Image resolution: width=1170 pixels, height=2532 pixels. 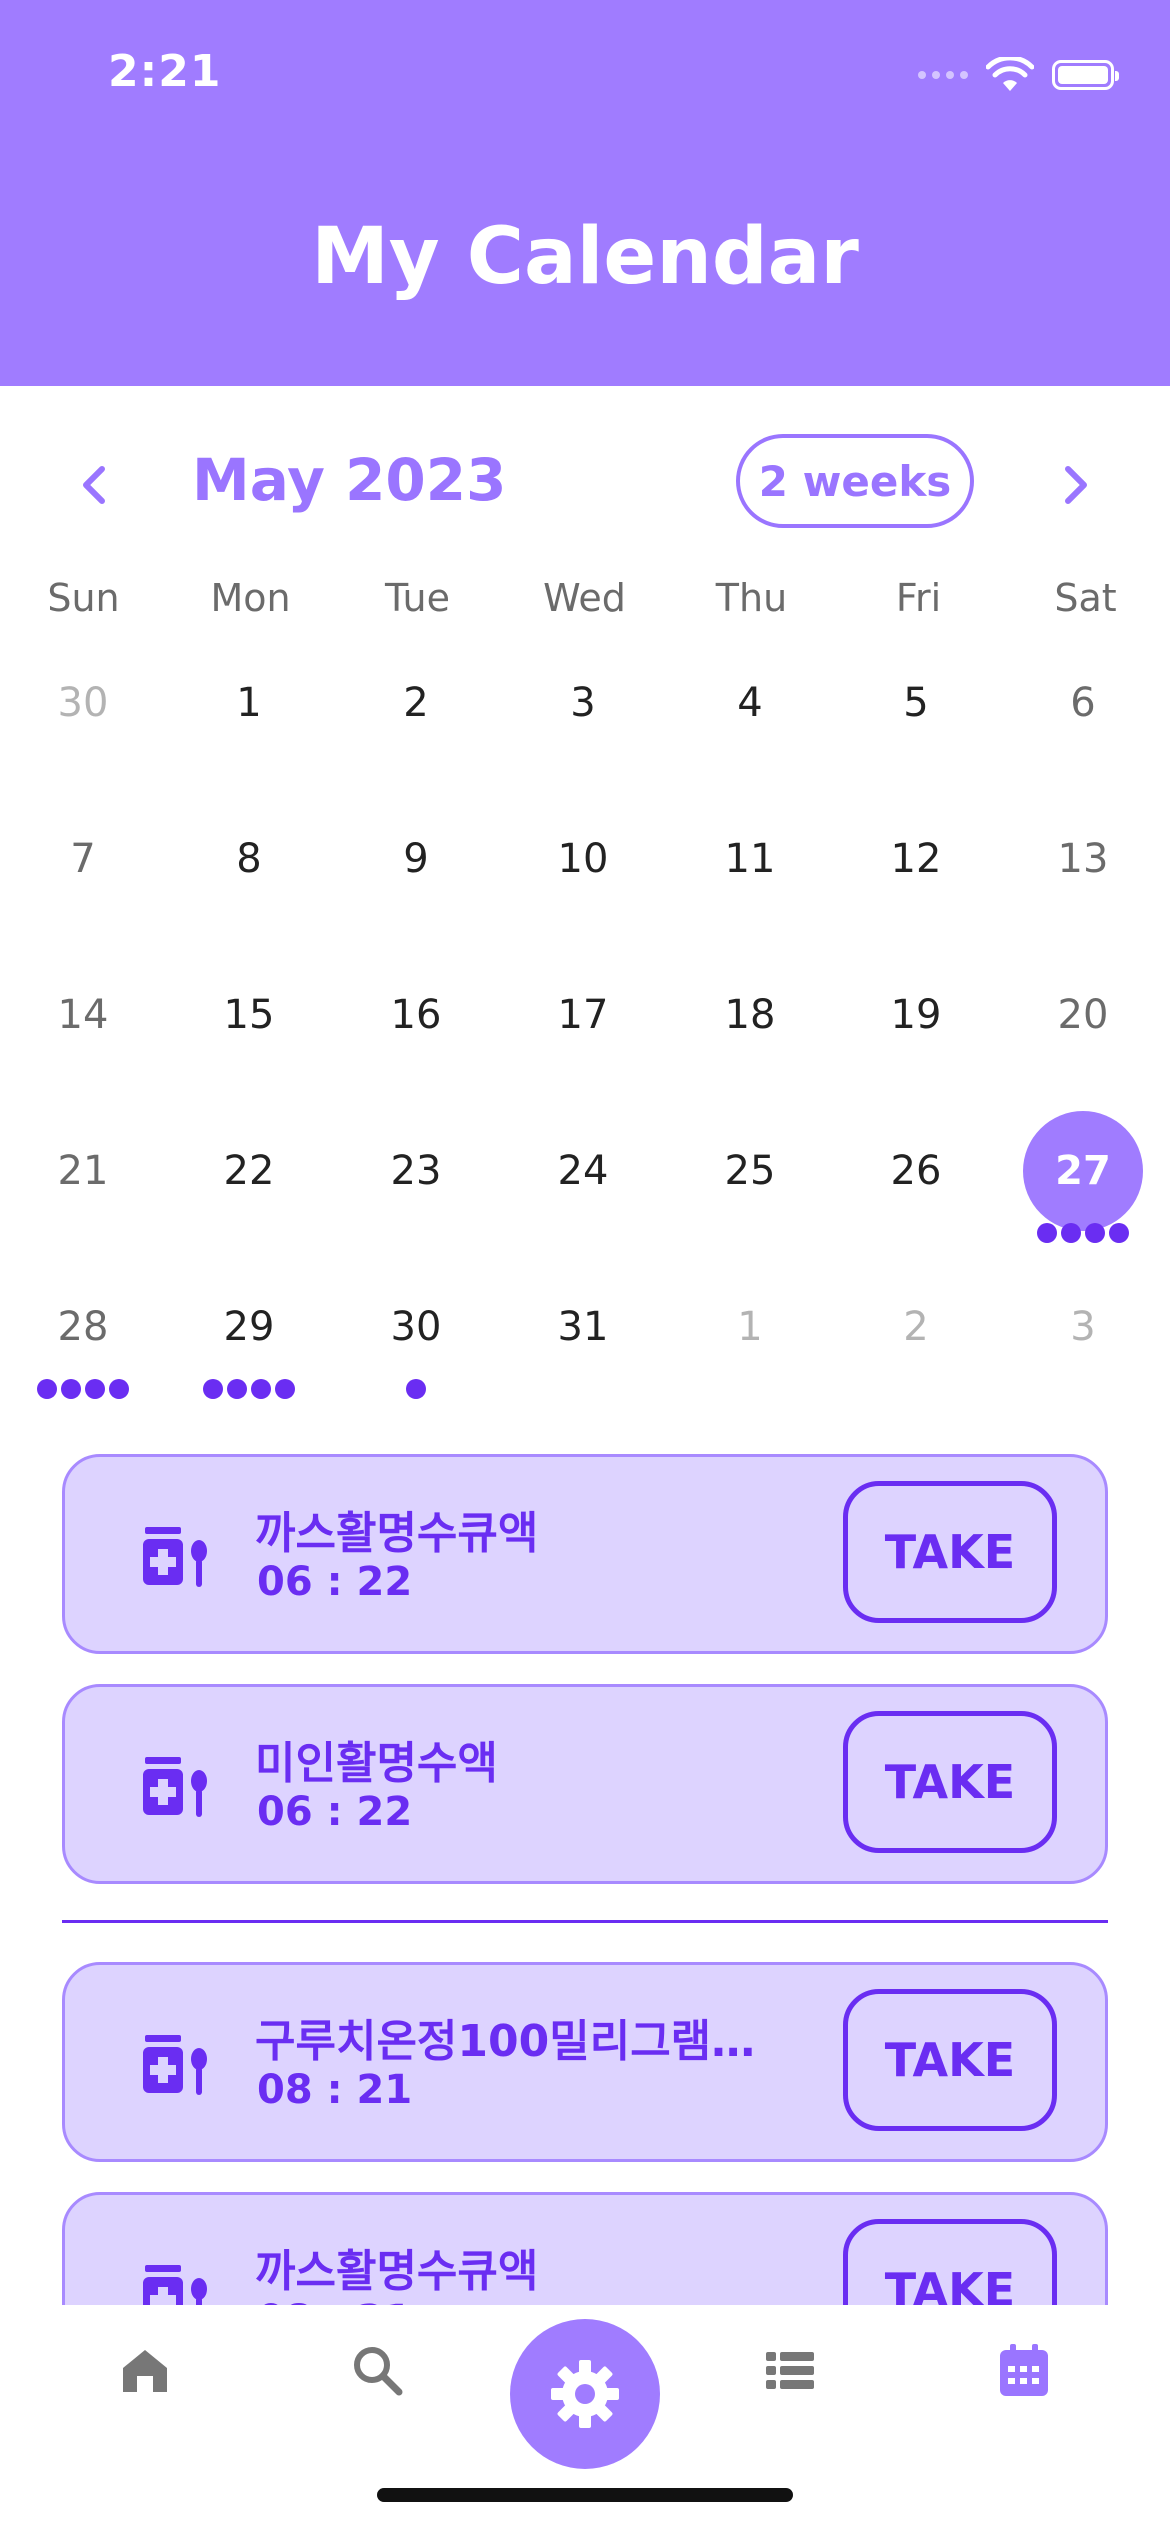 I want to click on nav-settings, so click(x=585, y=2394).